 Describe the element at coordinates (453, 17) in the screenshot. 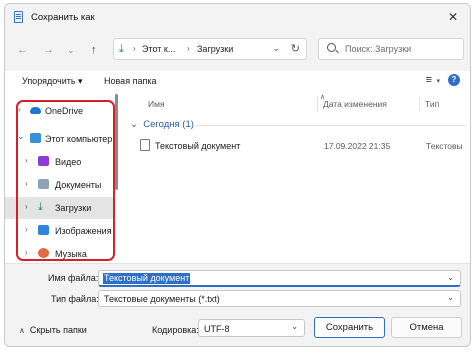

I see `close-button: ✕` at that location.